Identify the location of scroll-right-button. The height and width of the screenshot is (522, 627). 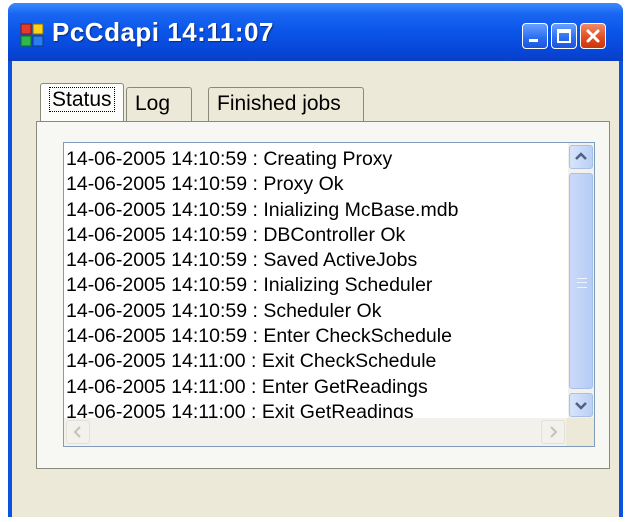
(553, 432).